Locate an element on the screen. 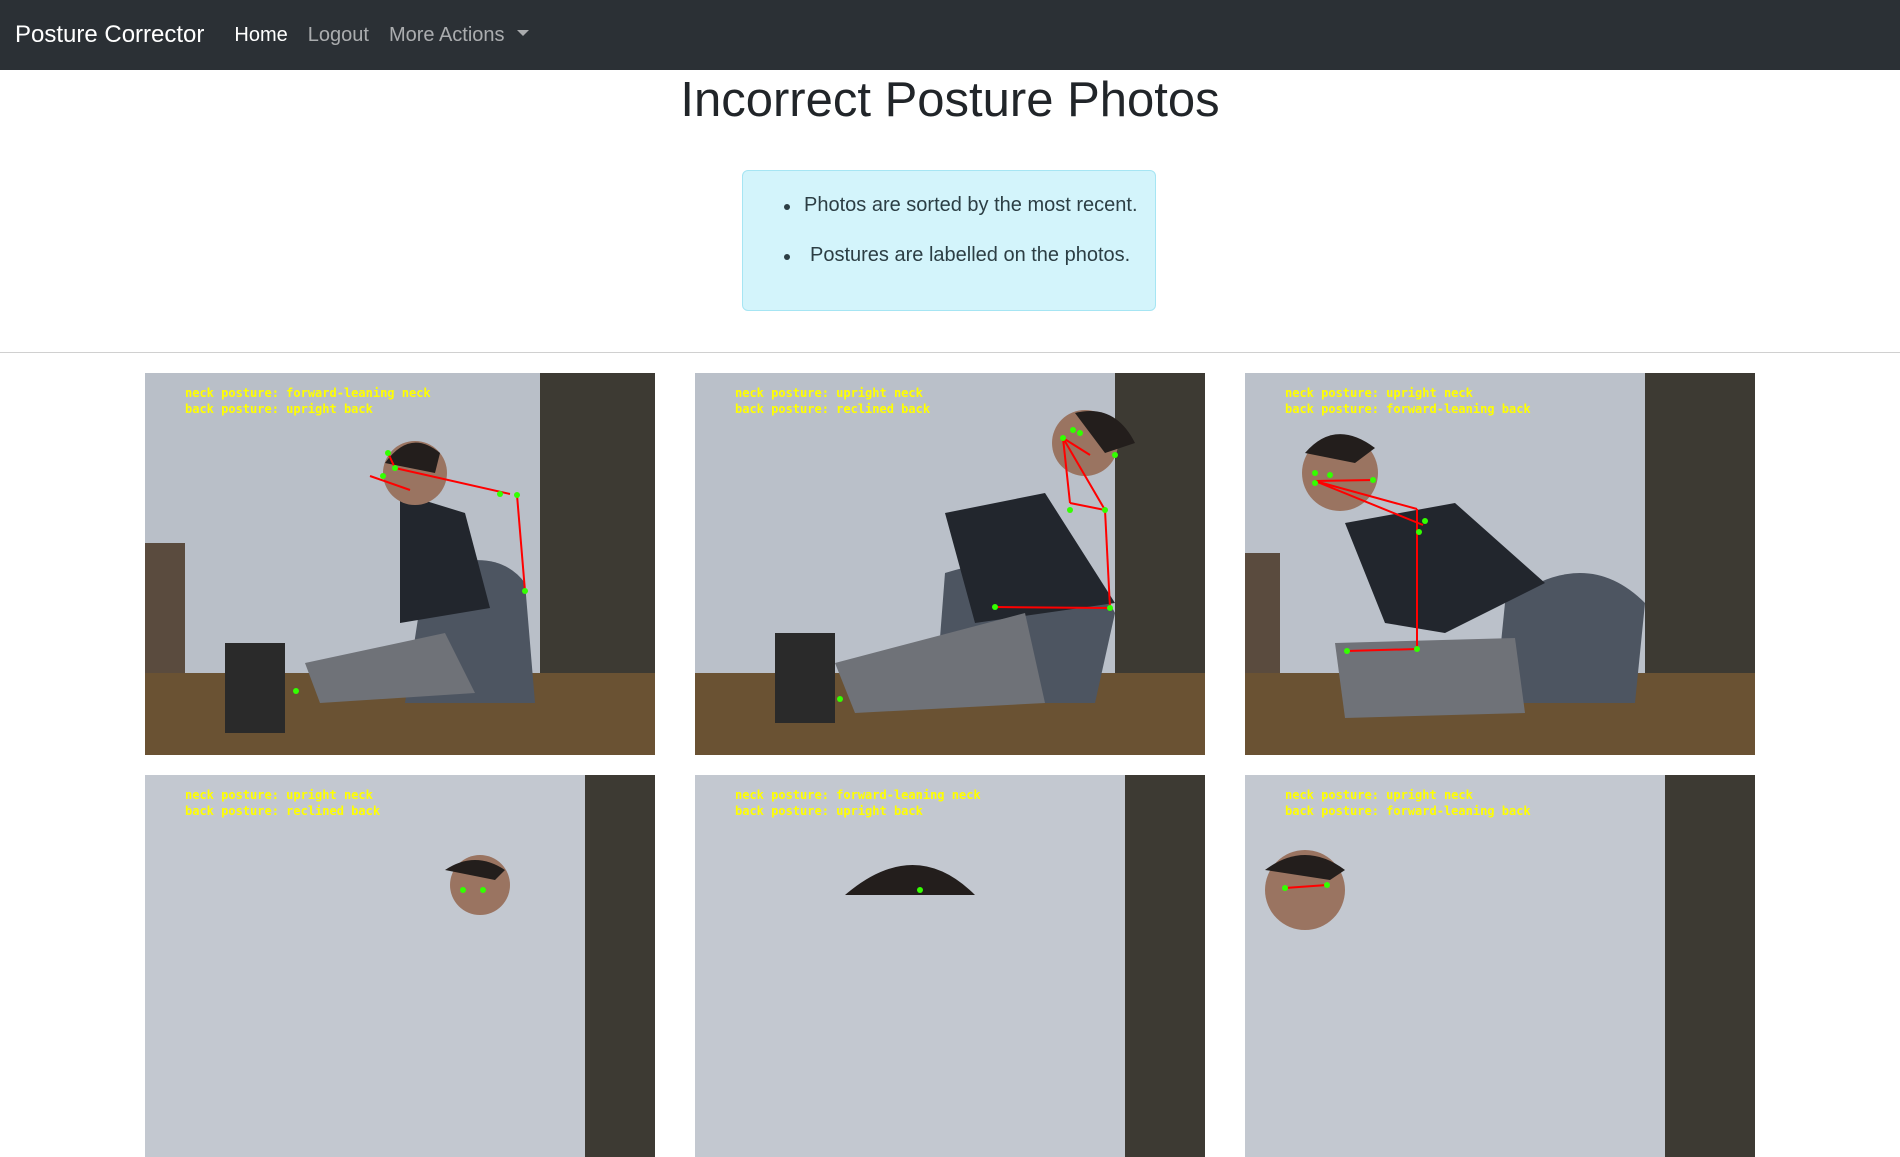  nav-link-home: Home is located at coordinates (260, 35).